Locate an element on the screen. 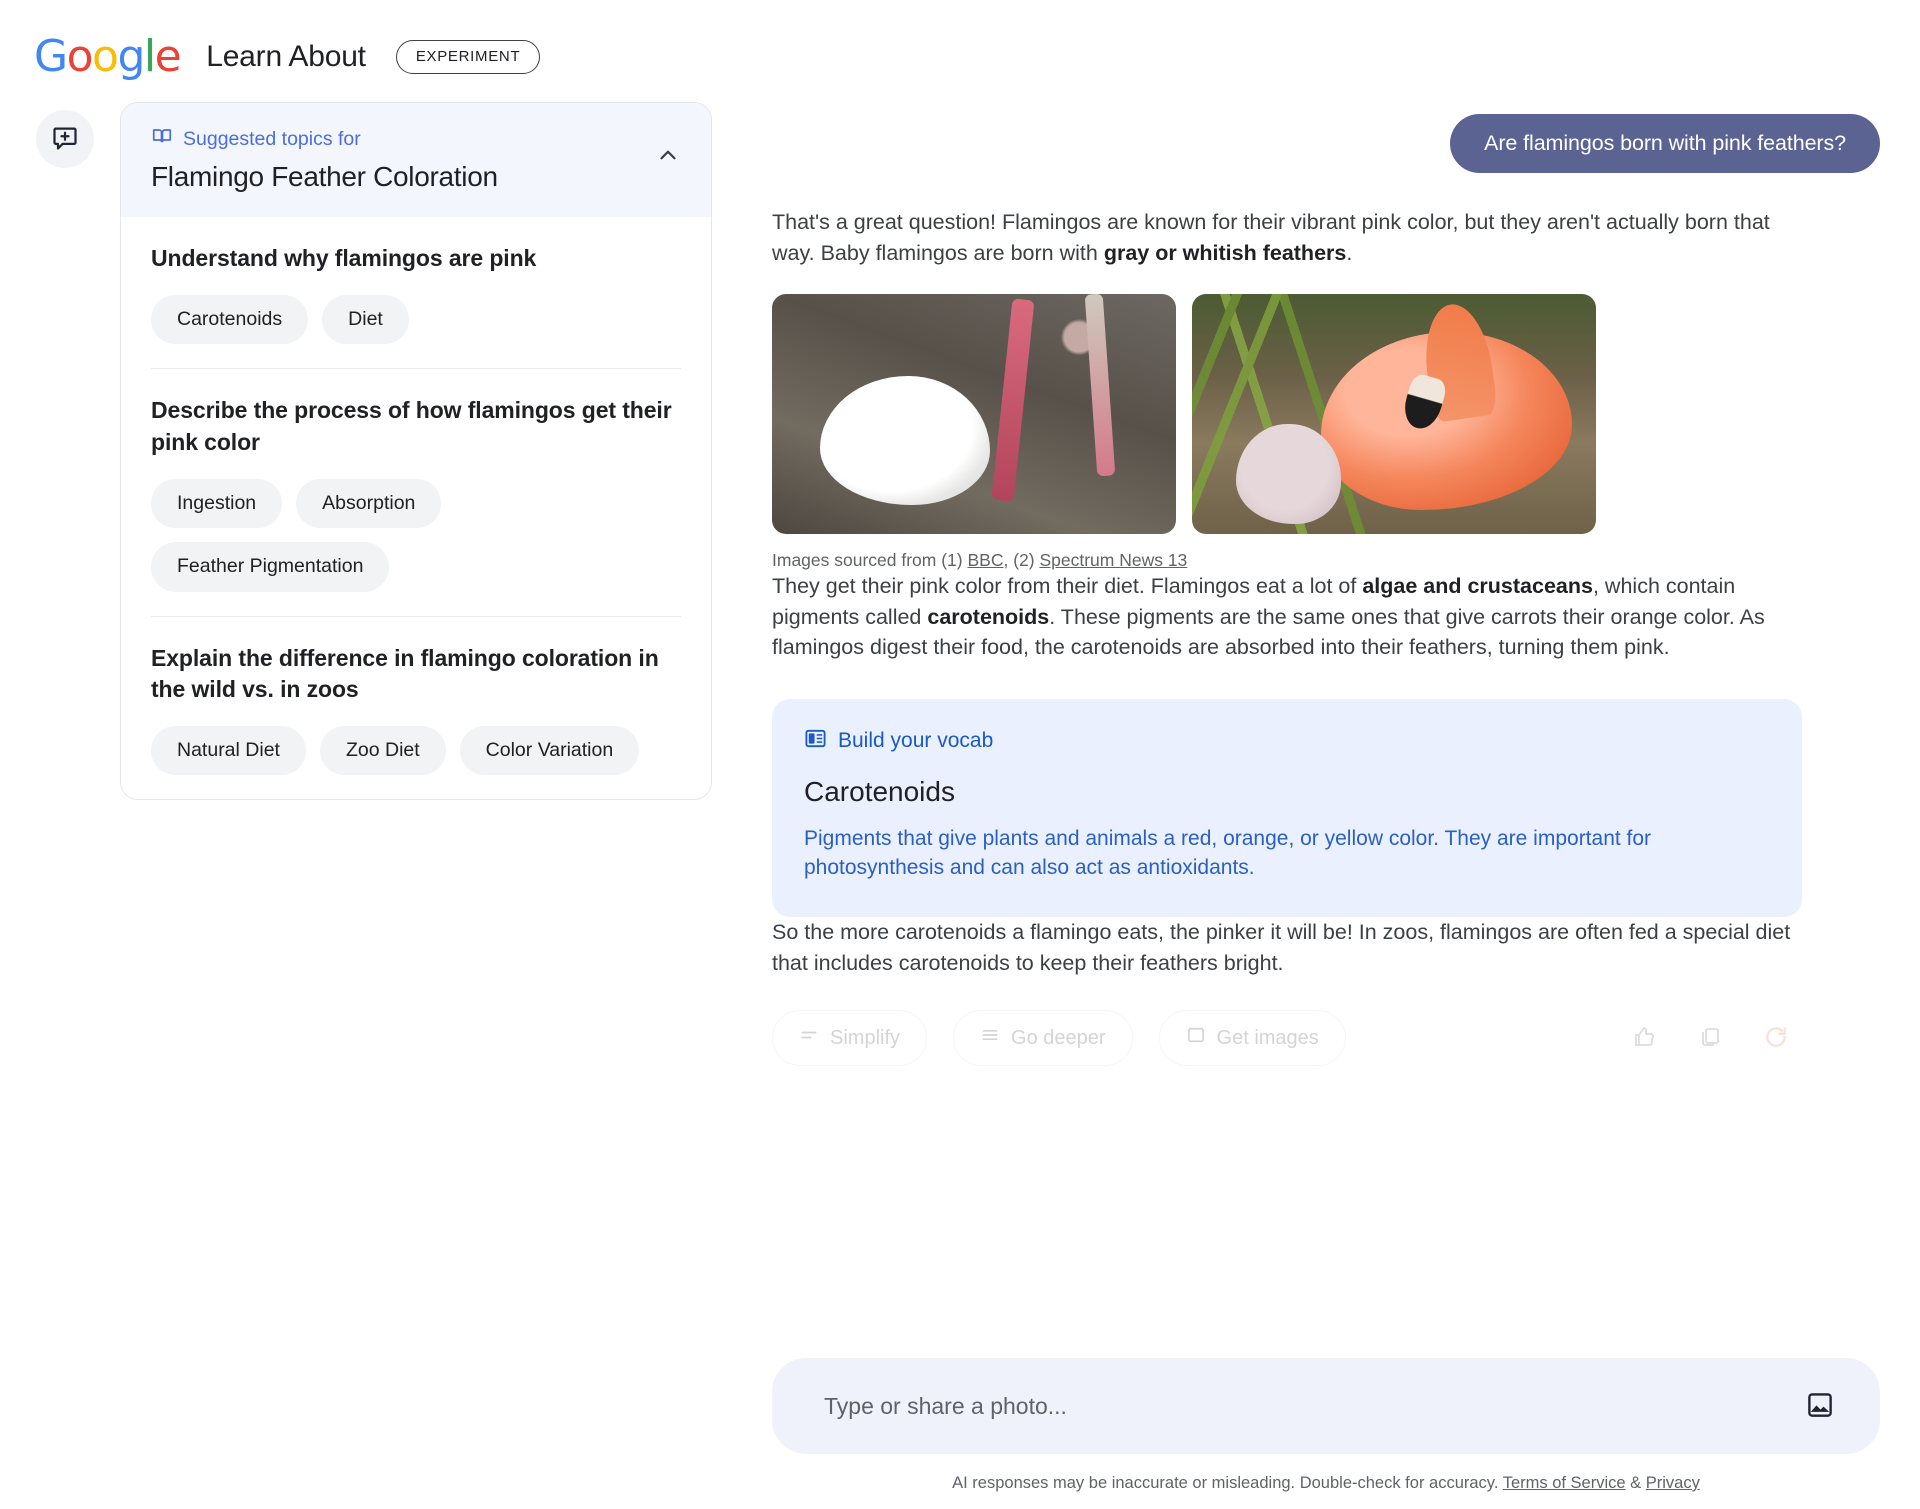 This screenshot has width=1920, height=1509. app-title: Learn About is located at coordinates (286, 56).